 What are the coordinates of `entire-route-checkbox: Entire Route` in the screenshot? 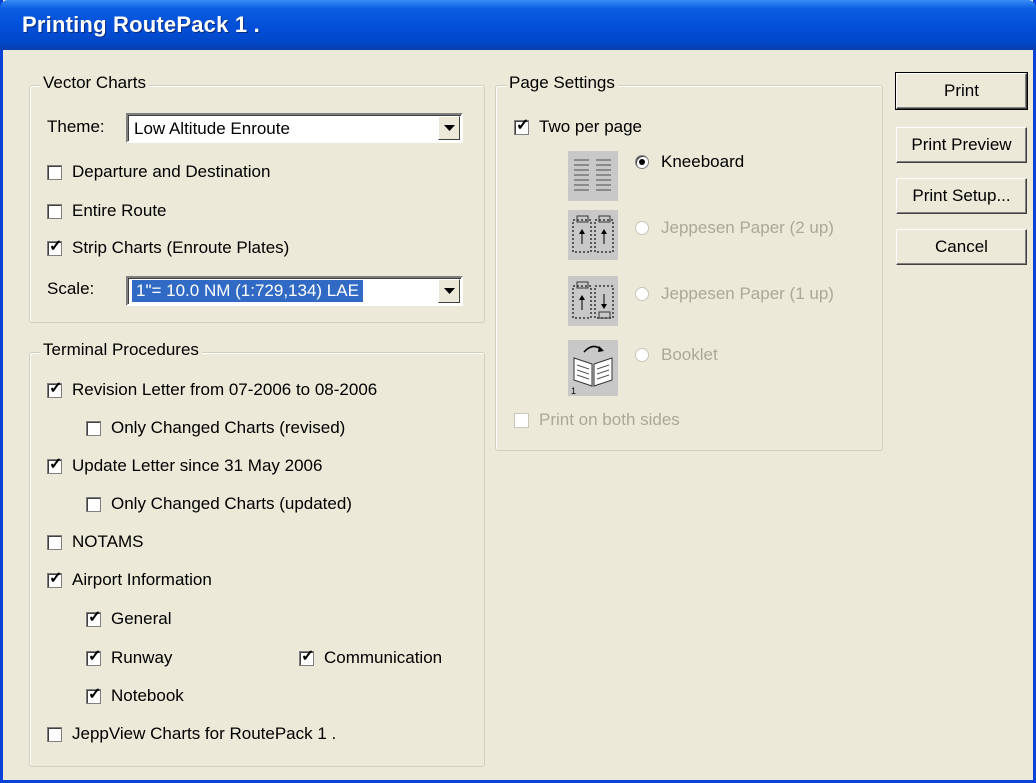 It's located at (107, 211).